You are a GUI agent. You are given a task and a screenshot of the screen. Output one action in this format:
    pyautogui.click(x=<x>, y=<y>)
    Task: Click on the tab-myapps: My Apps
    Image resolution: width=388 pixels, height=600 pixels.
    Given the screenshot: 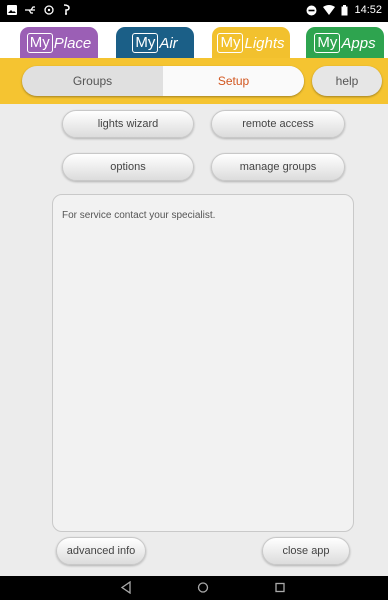 What is the action you would take?
    pyautogui.click(x=345, y=42)
    